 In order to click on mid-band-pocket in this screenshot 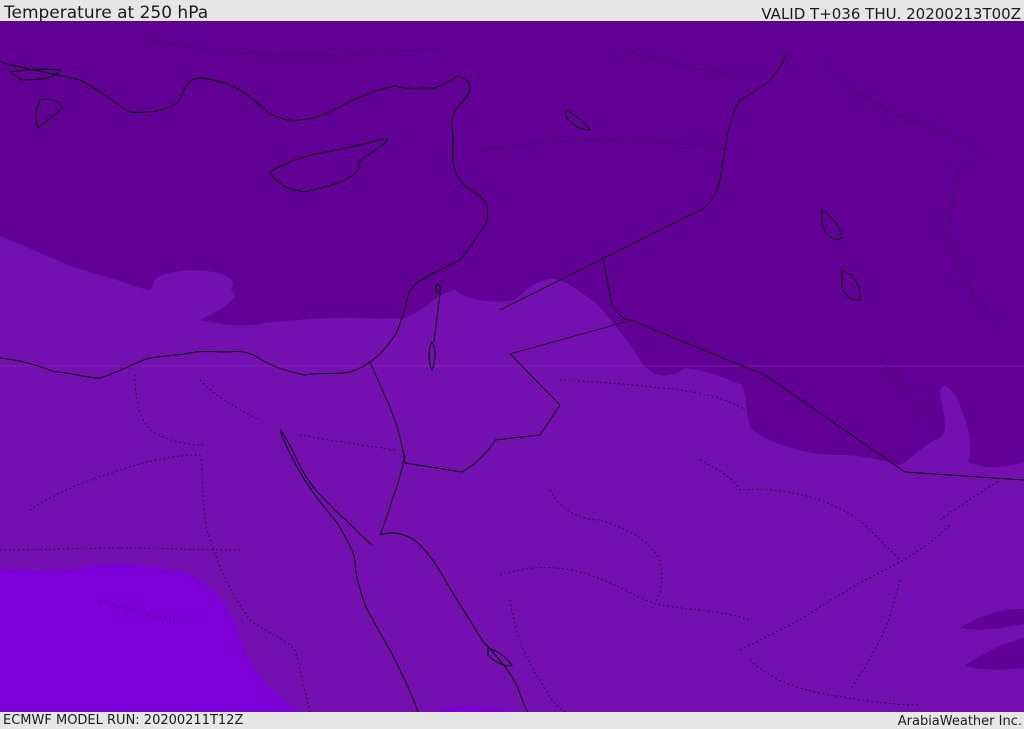, I will do `click(193, 283)`.